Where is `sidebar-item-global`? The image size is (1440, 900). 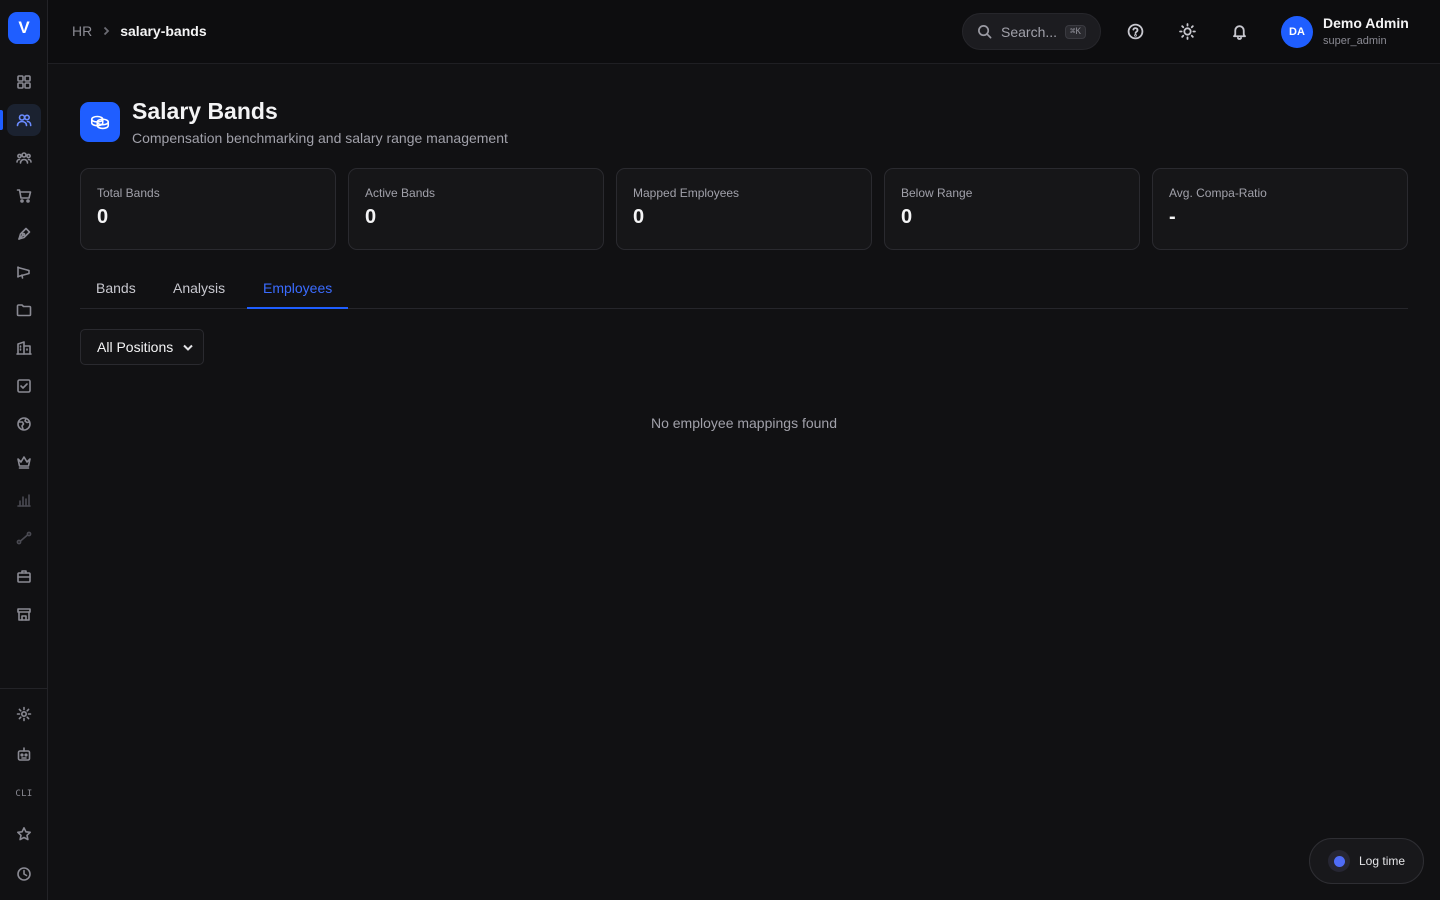
sidebar-item-global is located at coordinates (24, 424).